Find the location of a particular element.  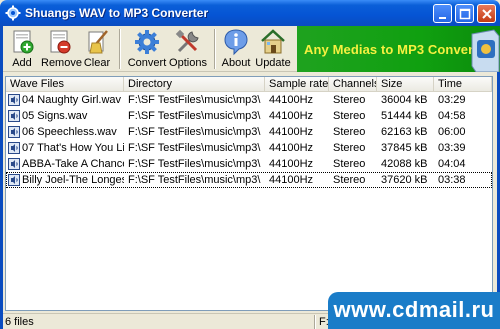

cell-time: 03:38 is located at coordinates (452, 180).